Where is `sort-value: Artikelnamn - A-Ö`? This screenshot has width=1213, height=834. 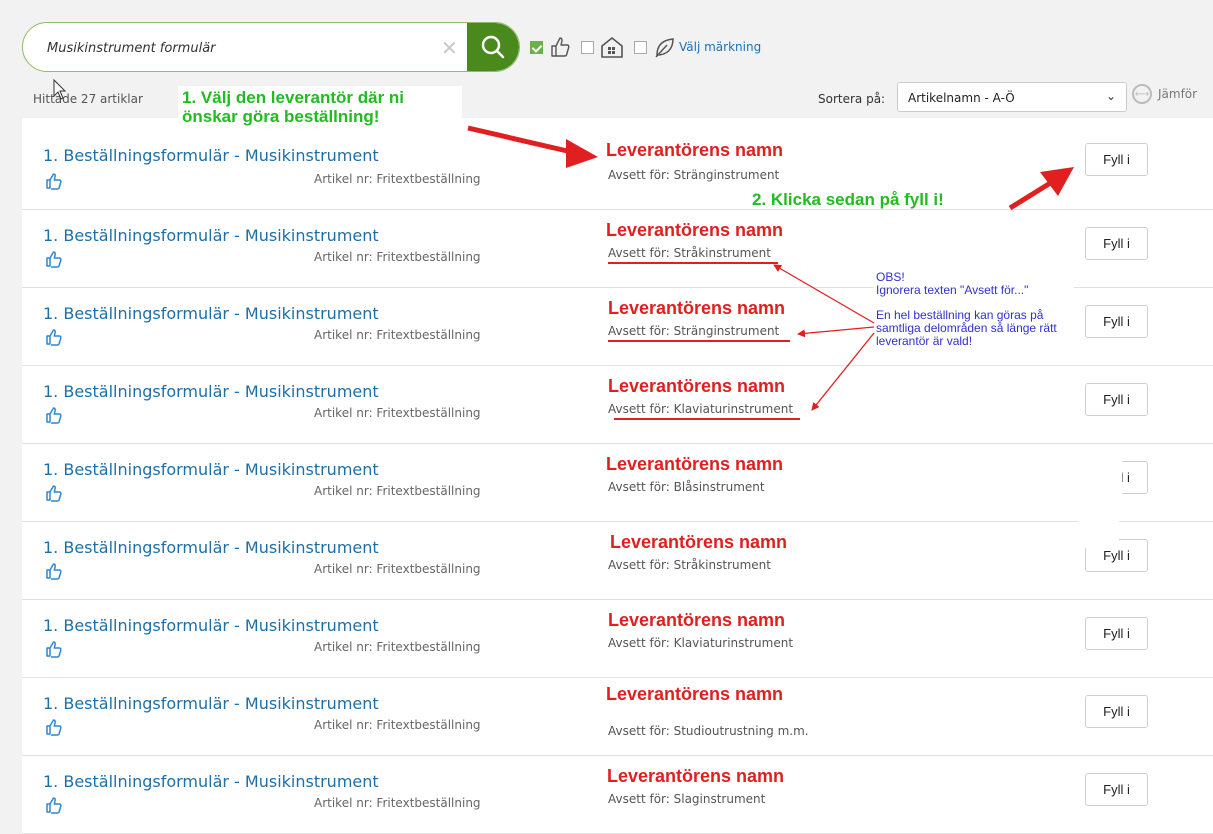 sort-value: Artikelnamn - A-Ö is located at coordinates (961, 98).